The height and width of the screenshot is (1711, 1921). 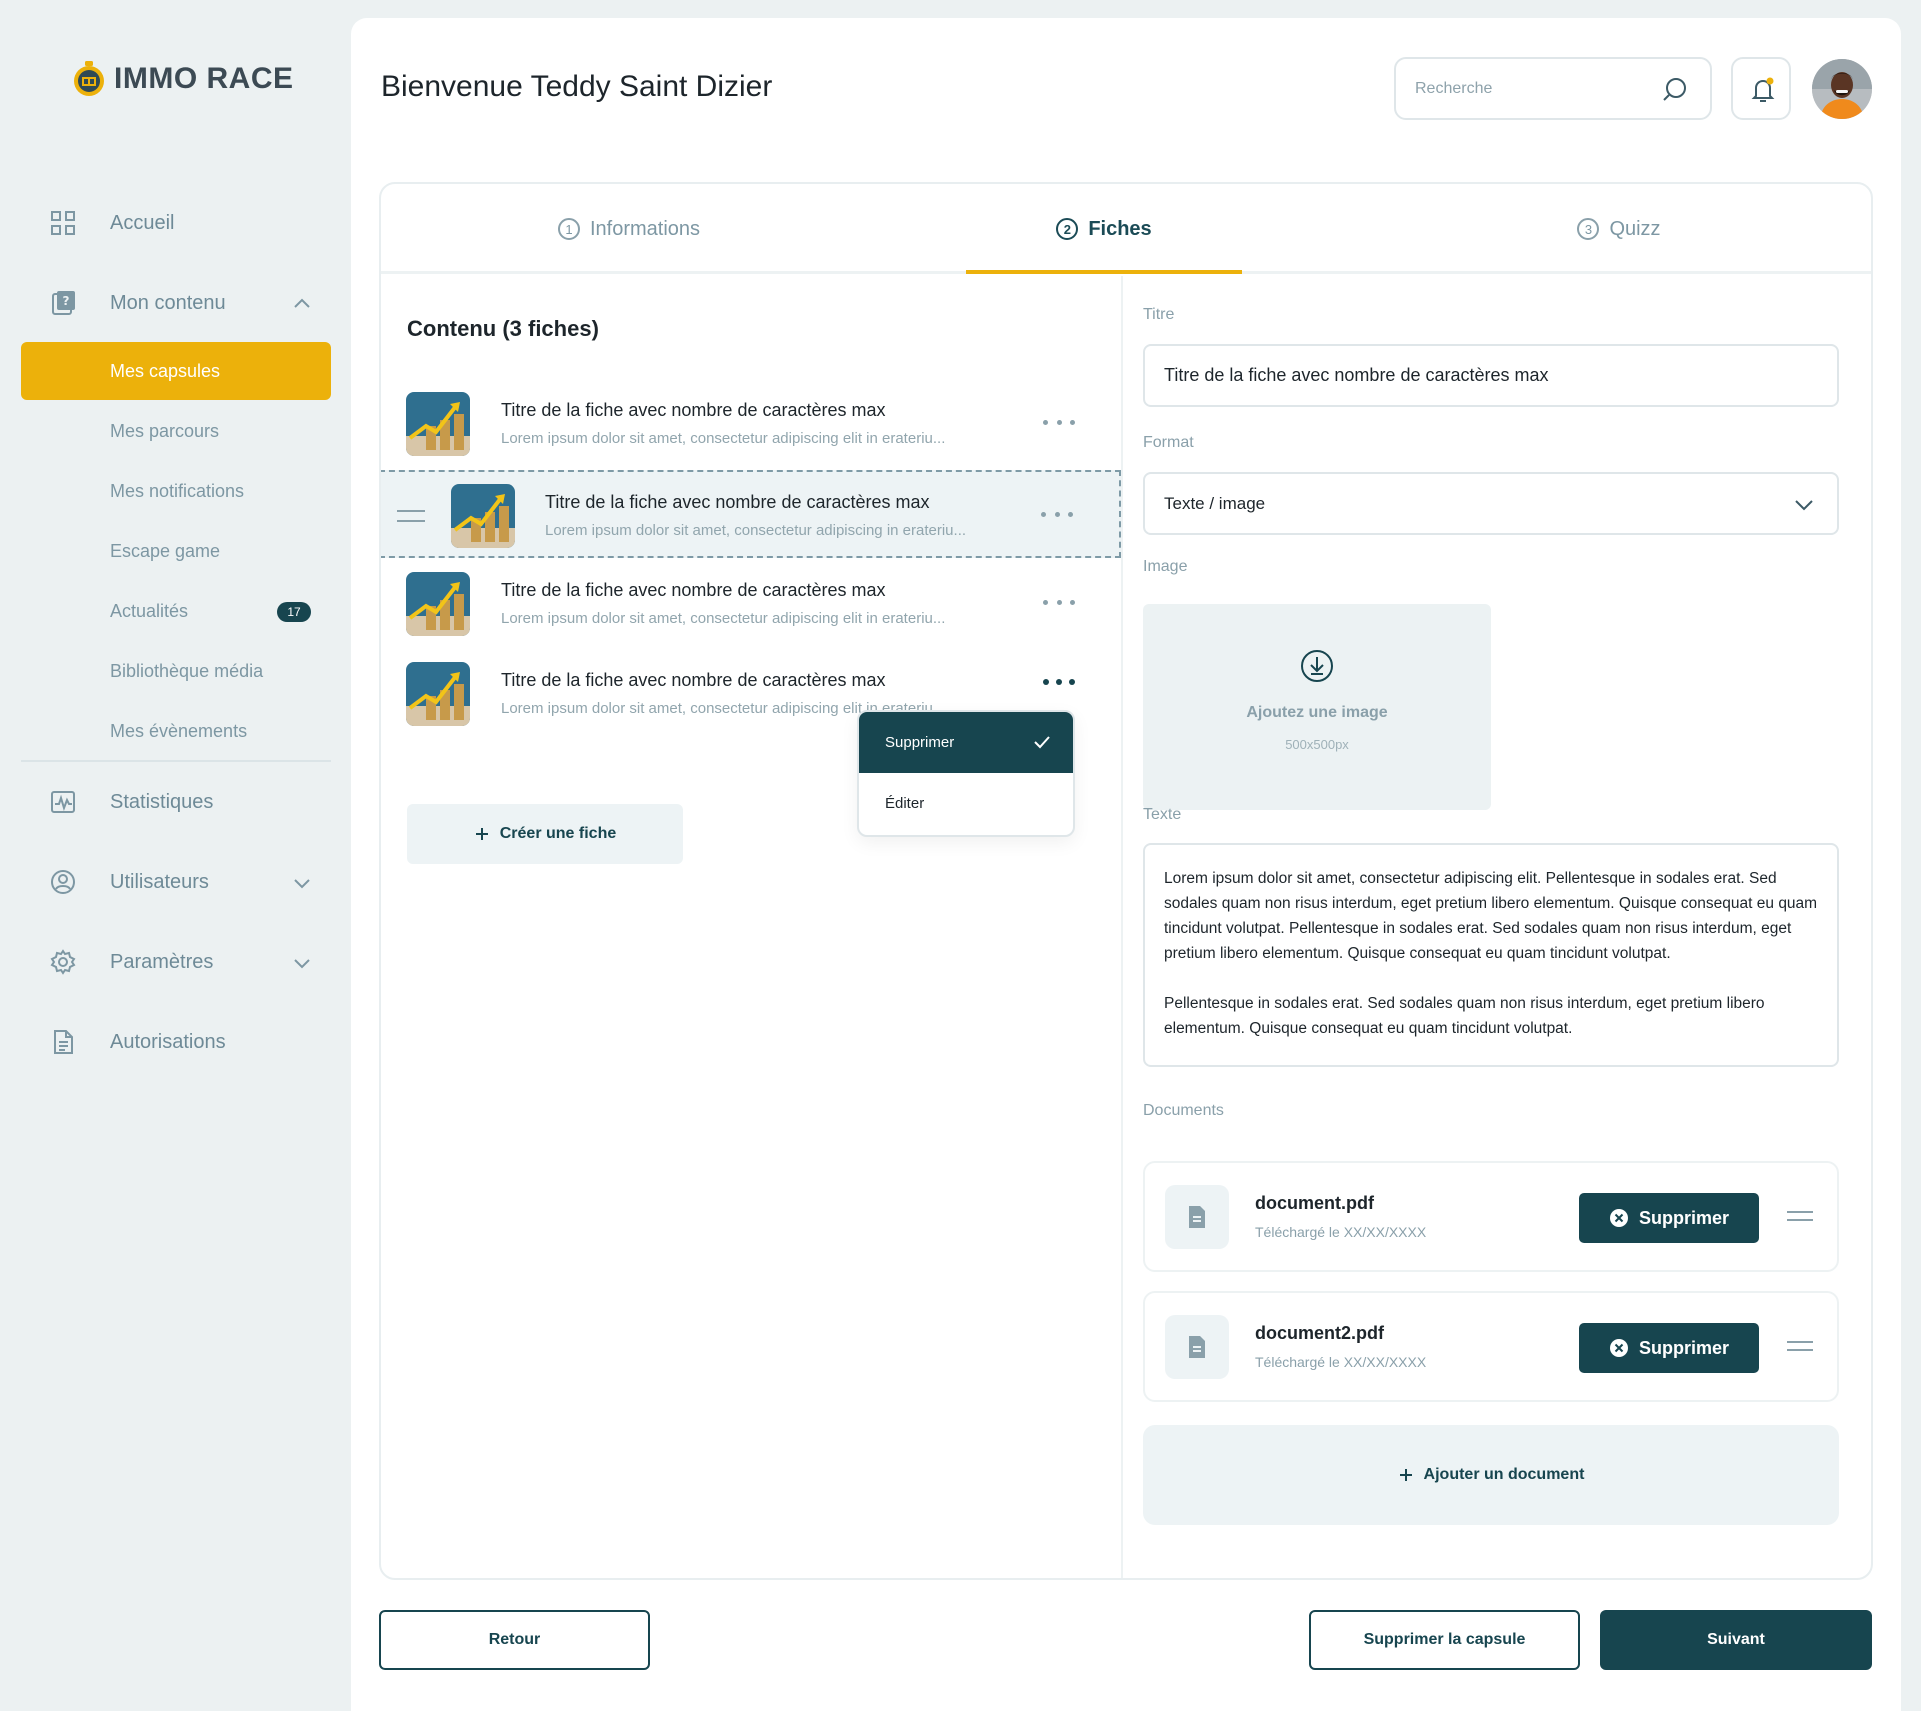 What do you see at coordinates (149, 610) in the screenshot?
I see `sub-label: Actualités` at bounding box center [149, 610].